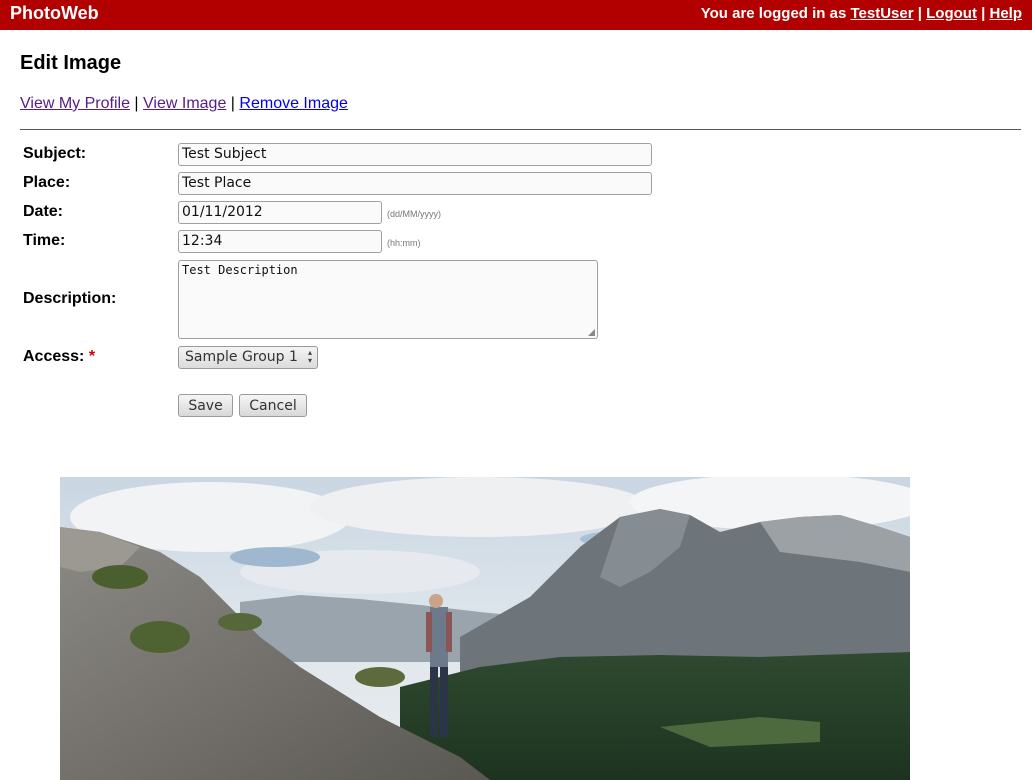 Image resolution: width=1032 pixels, height=780 pixels. I want to click on date-input: 01/11/2012, so click(280, 212).